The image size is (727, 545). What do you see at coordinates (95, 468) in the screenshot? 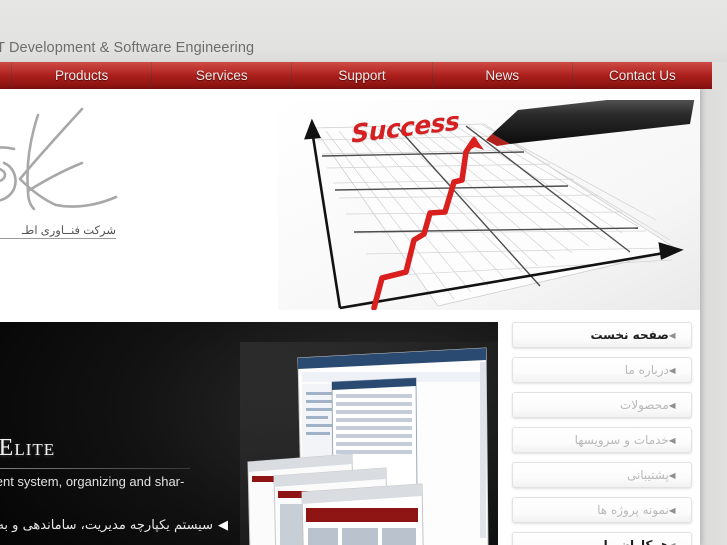
I see `promo-divider` at bounding box center [95, 468].